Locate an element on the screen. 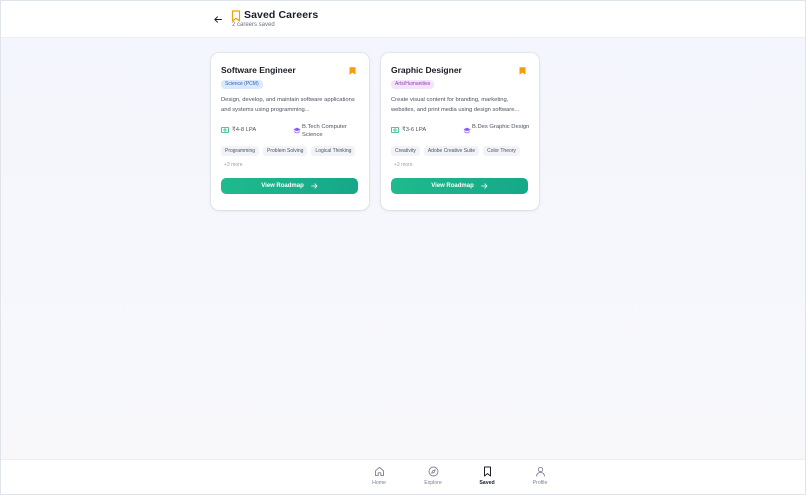  compass-icon is located at coordinates (433, 471).